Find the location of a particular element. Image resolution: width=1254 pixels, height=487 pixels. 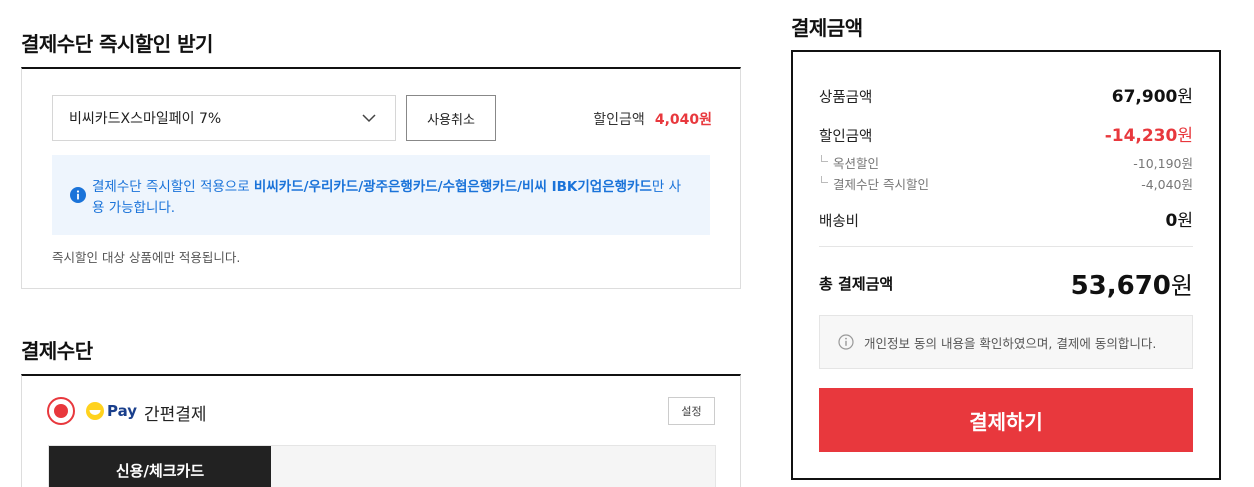

discount-amount-row: 할인금액 -14,230원 is located at coordinates (1006, 133).